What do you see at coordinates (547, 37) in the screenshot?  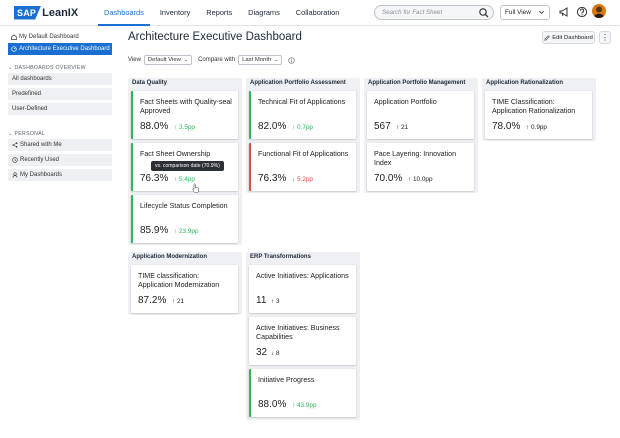 I see `pencil-icon` at bounding box center [547, 37].